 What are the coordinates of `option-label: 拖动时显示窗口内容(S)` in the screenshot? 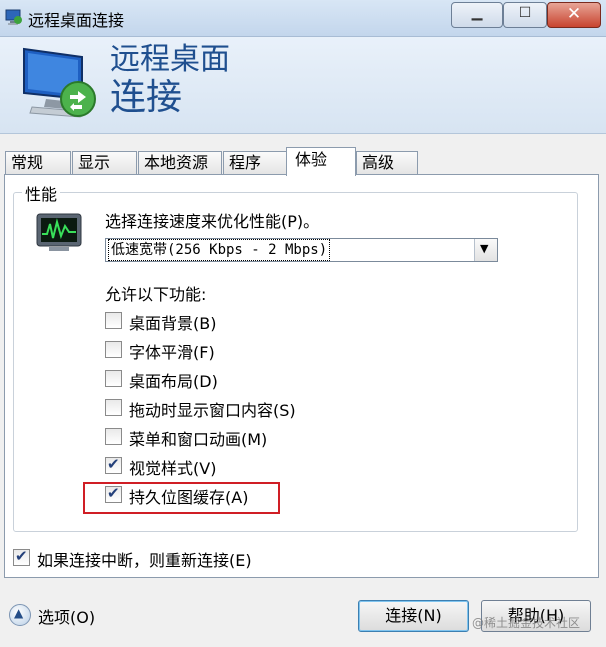 It's located at (212, 410).